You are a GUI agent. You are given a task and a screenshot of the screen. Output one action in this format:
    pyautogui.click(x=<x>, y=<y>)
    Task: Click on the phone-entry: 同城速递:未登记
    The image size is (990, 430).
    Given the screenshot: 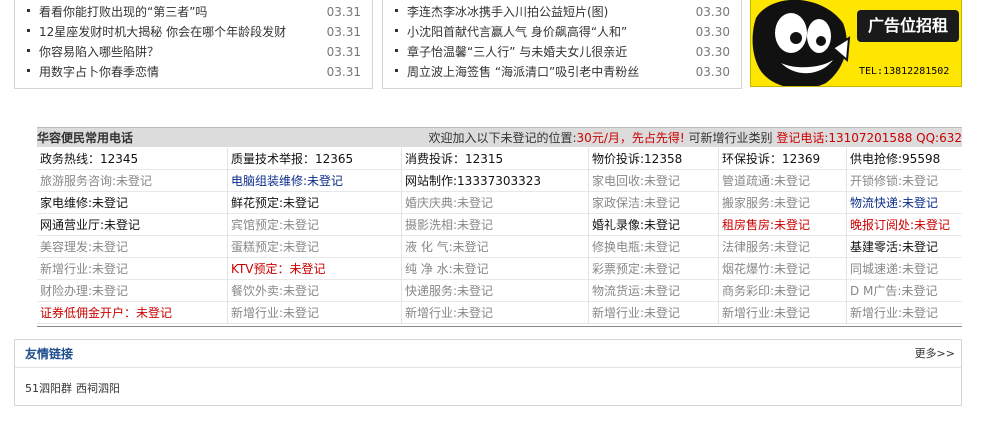 What is the action you would take?
    pyautogui.click(x=904, y=269)
    